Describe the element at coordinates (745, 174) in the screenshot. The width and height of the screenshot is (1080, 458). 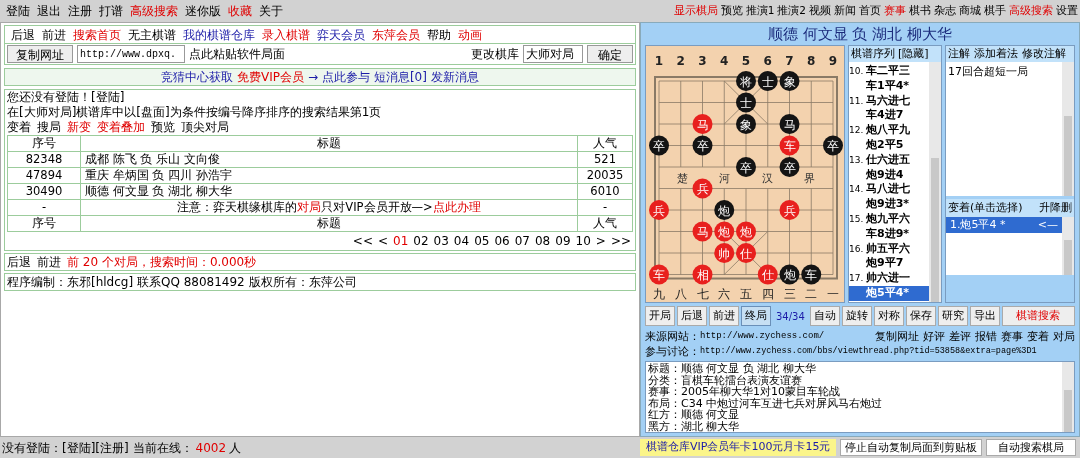
I see `chessboard: 1 2 3 4 5 6 7 8 9 九 八 七 六 五 四 三 二 一 楚 河 汉 界 将 士 象 士 马 象 马 卒 卒 车 卒 卒 卒 兵 兵 炮 兵 马 炮 炮 帅 仕 车 相 仕 炮 车` at that location.